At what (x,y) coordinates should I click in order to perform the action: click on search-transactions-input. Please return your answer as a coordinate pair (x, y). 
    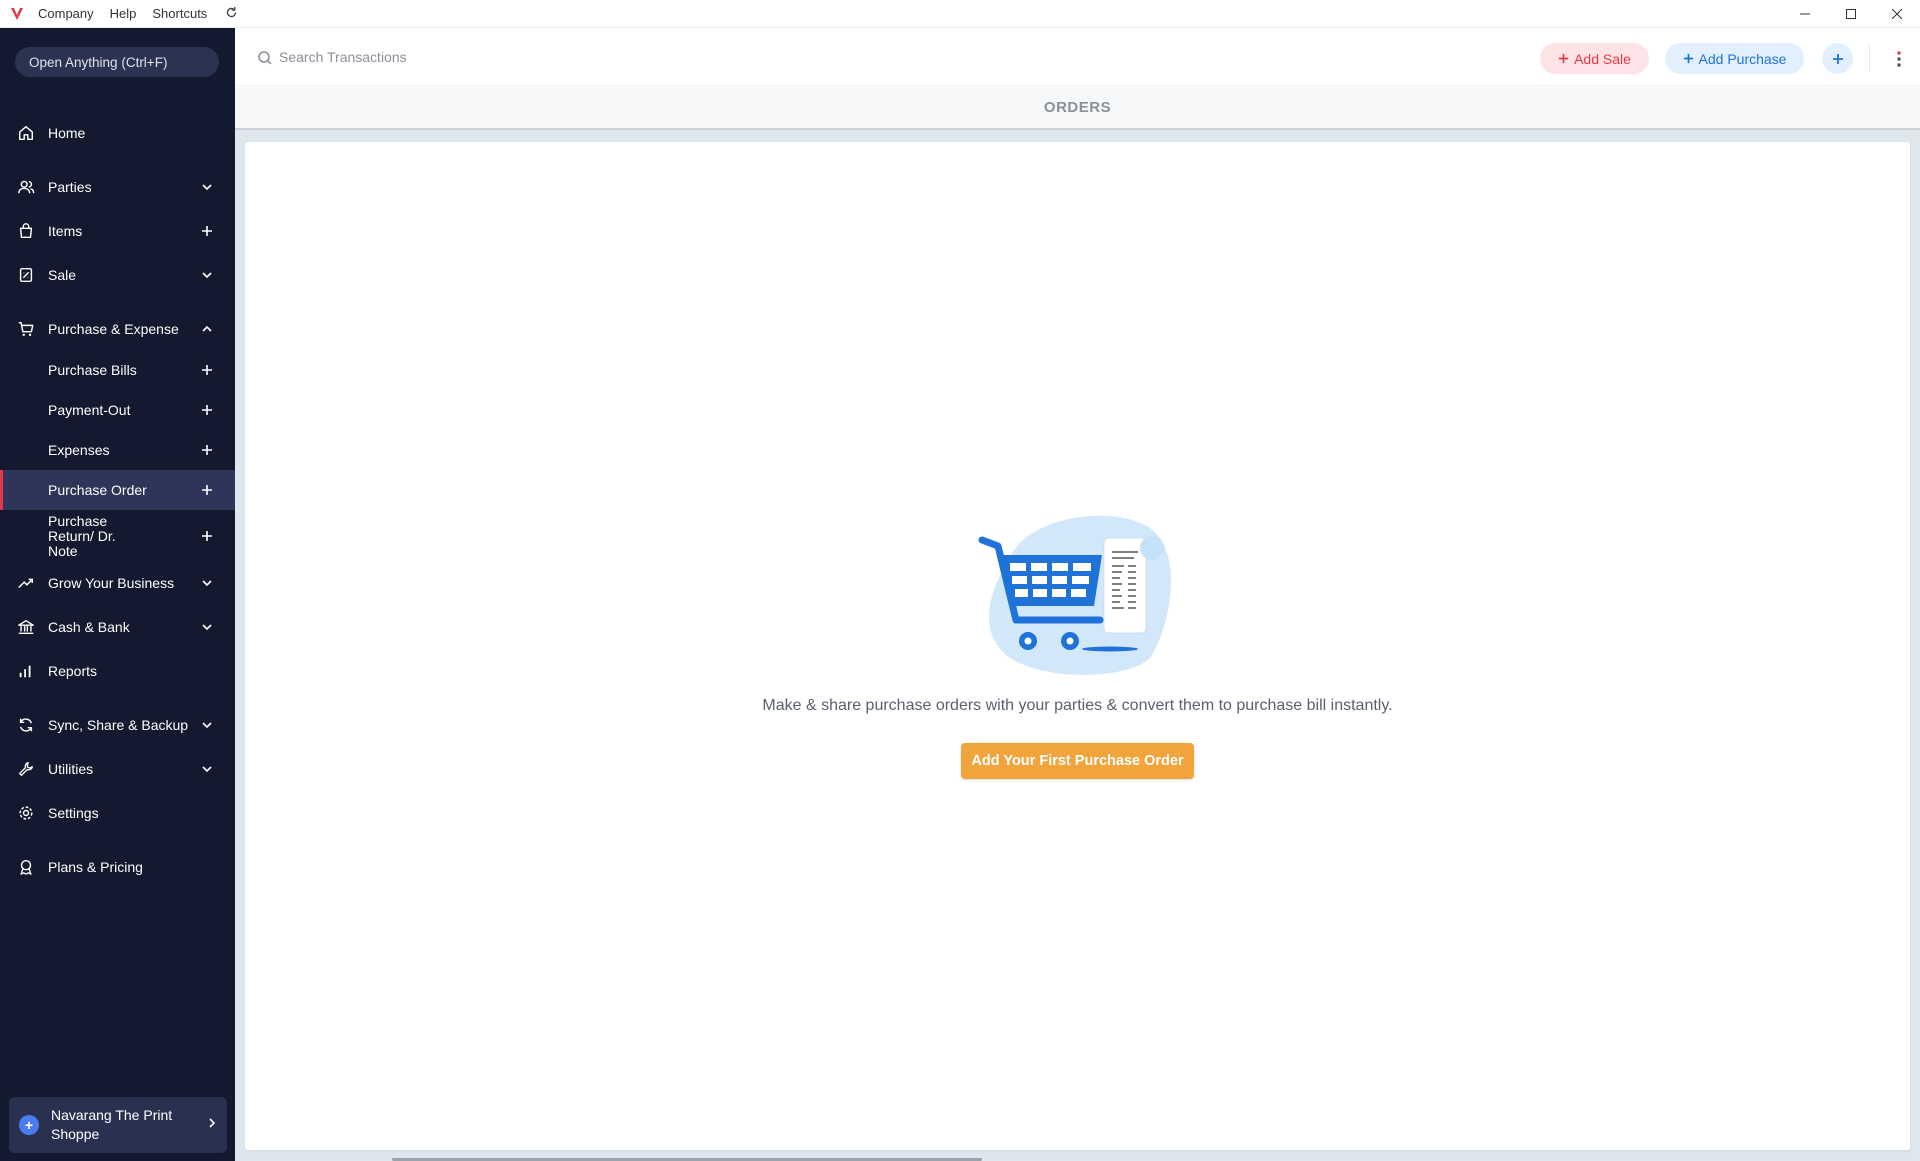
    Looking at the image, I should click on (479, 57).